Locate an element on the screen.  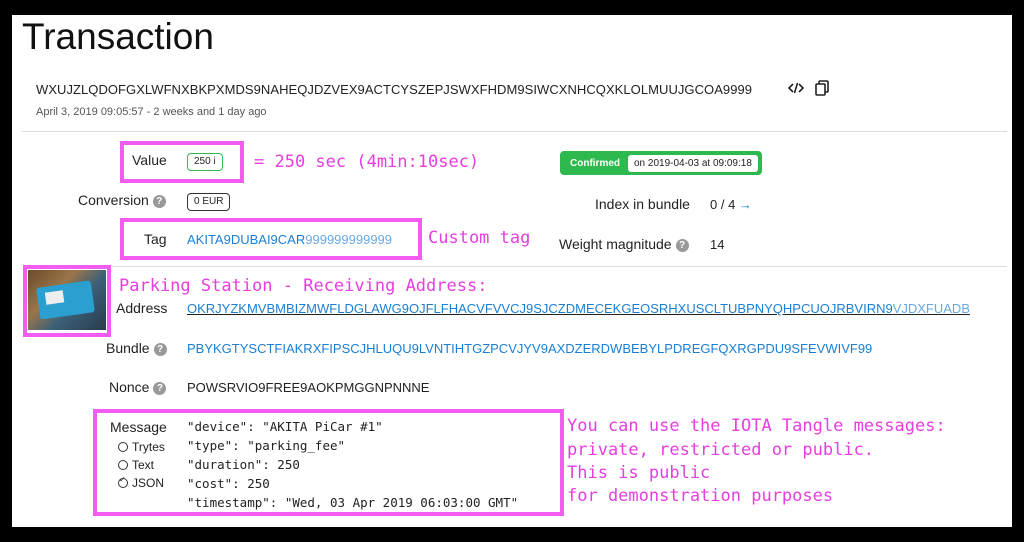
message-line: "device": "AKITA PiCar #1" is located at coordinates (285, 426).